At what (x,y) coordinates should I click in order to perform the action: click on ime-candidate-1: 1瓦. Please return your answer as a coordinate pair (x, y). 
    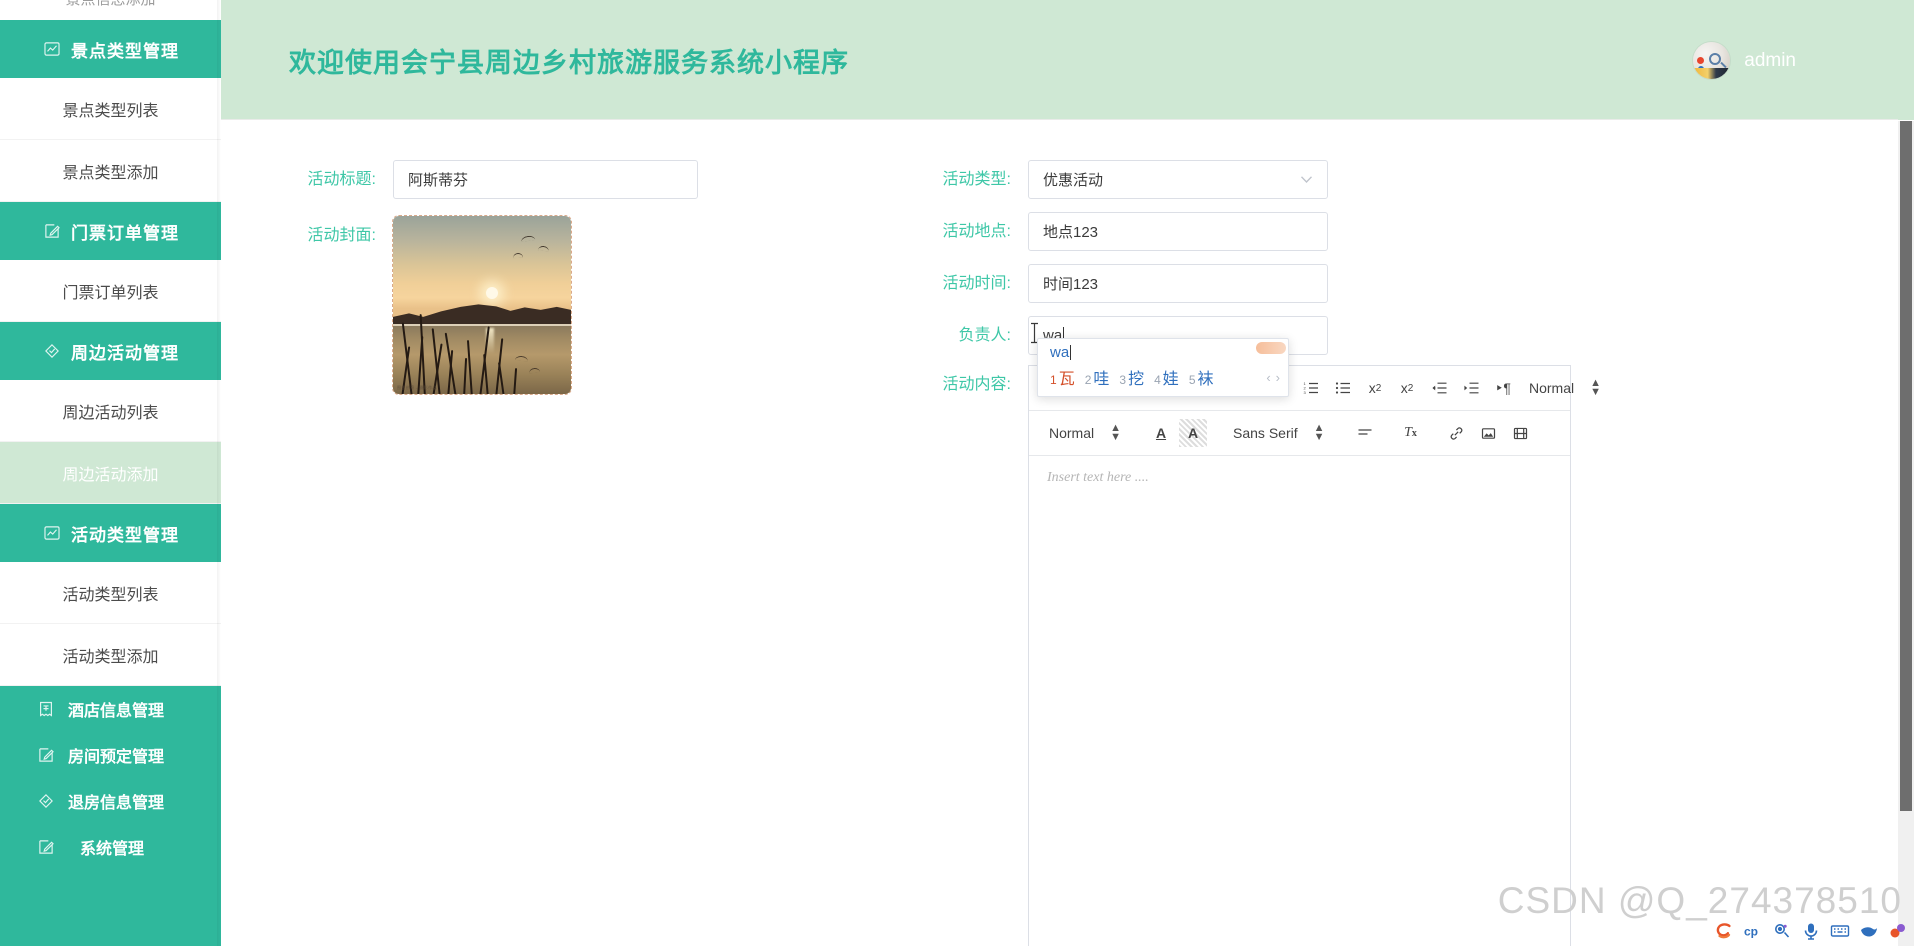
    Looking at the image, I should click on (1062, 377).